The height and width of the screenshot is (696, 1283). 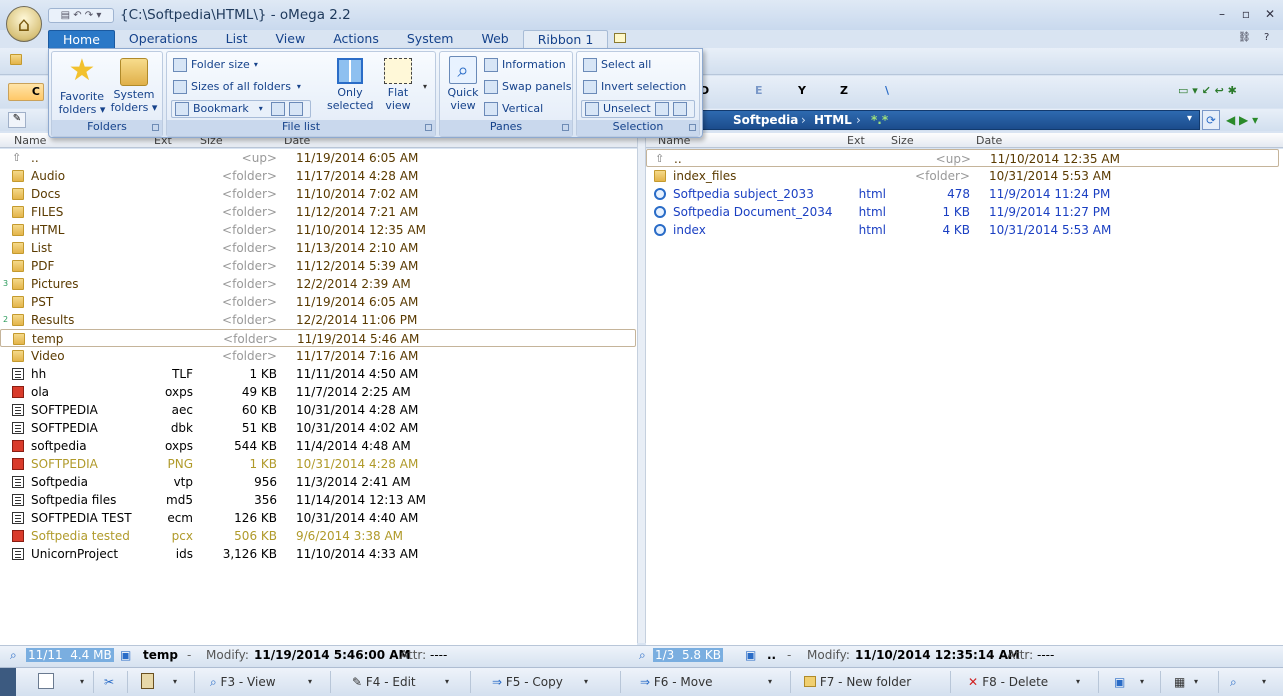 I want to click on tab-home: Home, so click(x=81, y=39).